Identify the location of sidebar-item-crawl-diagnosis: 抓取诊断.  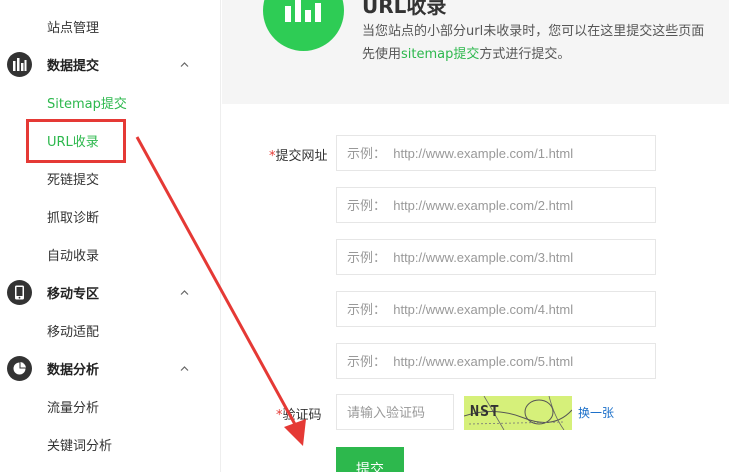
(110, 216).